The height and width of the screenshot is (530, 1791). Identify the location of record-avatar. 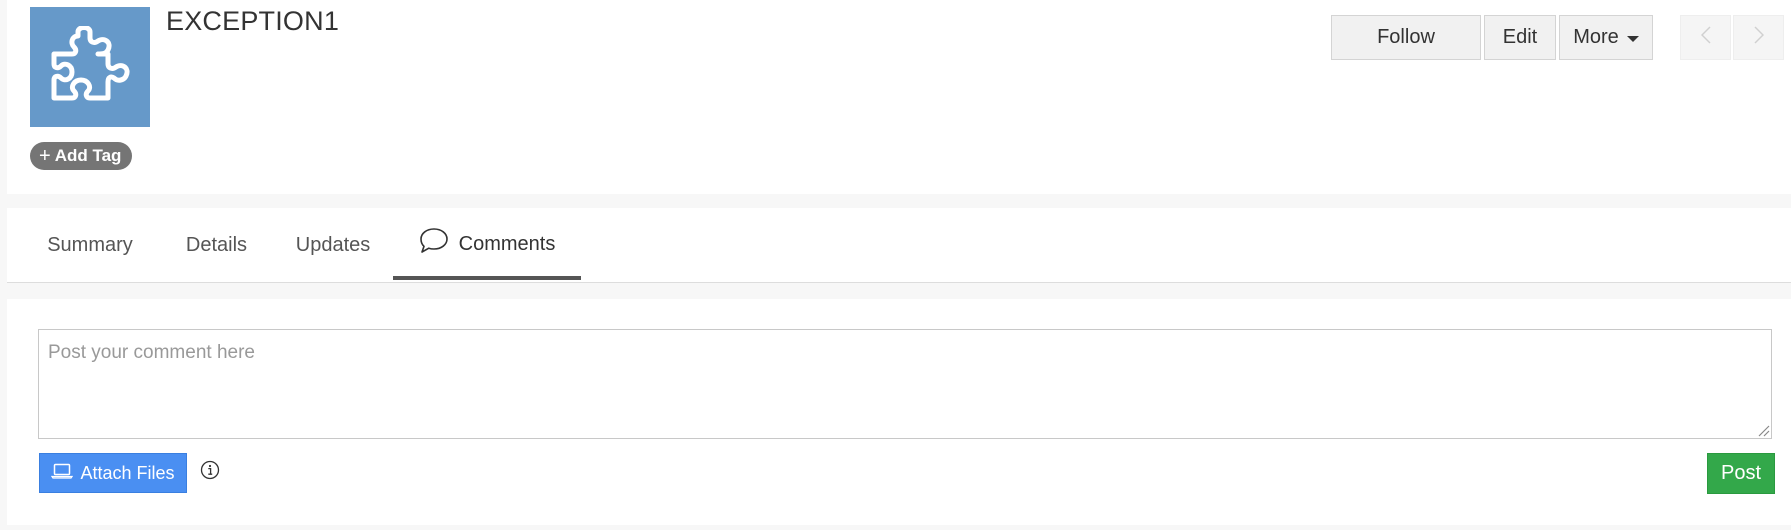
(90, 67).